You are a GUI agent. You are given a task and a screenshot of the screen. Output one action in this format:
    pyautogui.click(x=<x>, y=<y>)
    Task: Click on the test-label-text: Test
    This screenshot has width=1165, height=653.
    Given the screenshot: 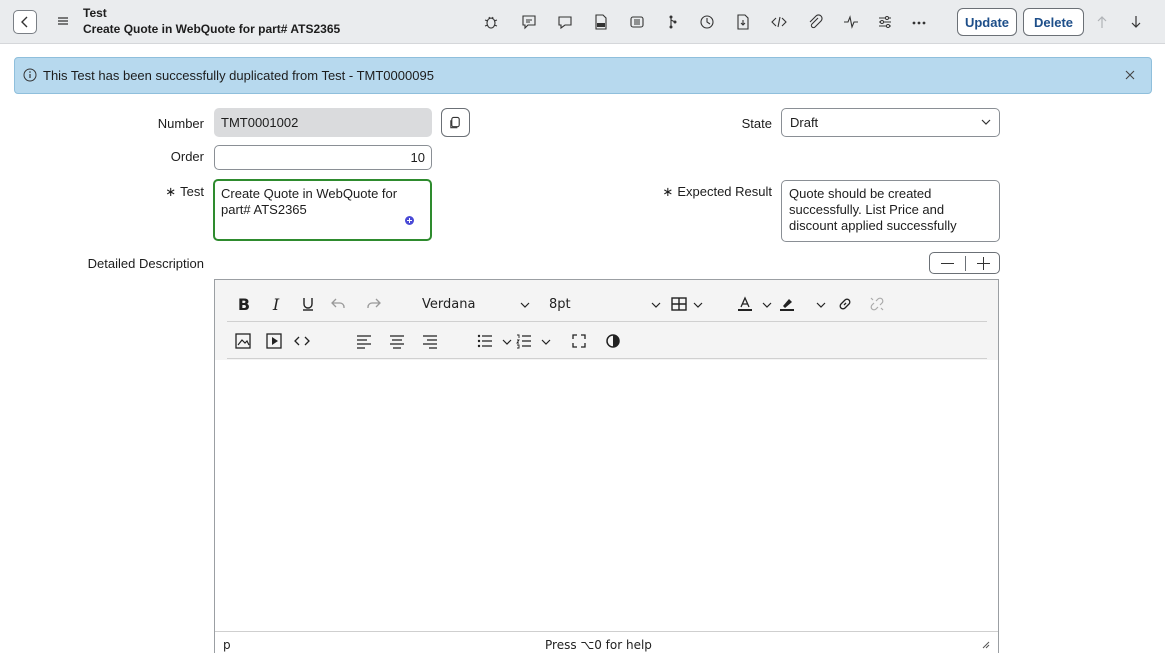 What is the action you would take?
    pyautogui.click(x=192, y=191)
    